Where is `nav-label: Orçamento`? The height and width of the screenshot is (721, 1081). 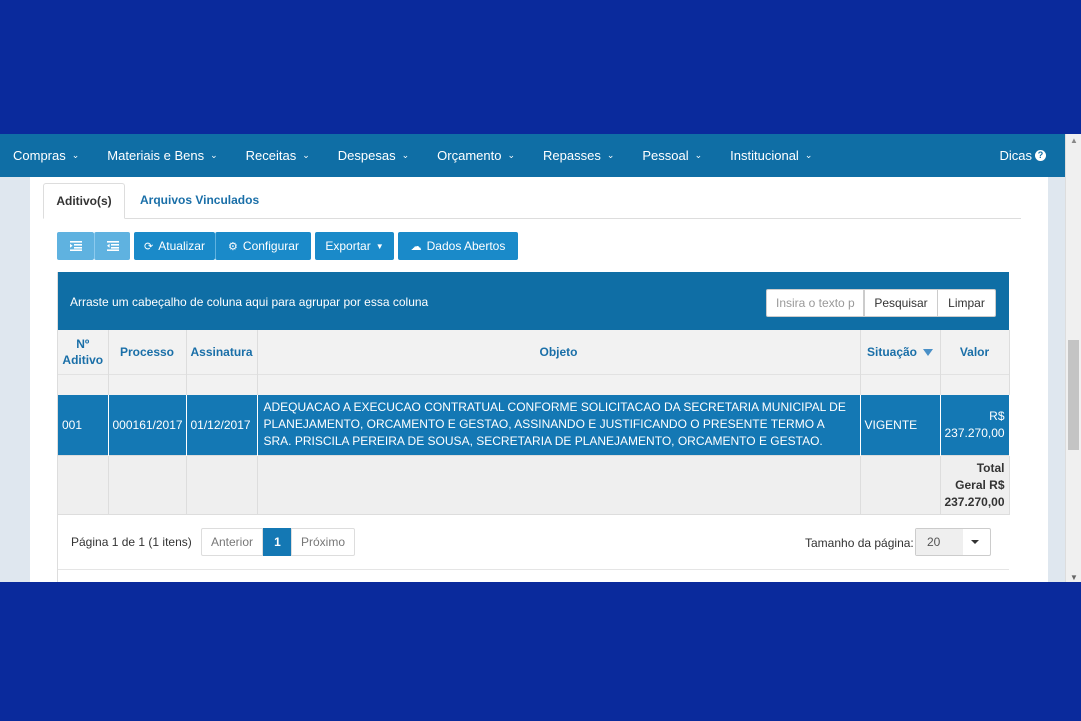 nav-label: Orçamento is located at coordinates (469, 155).